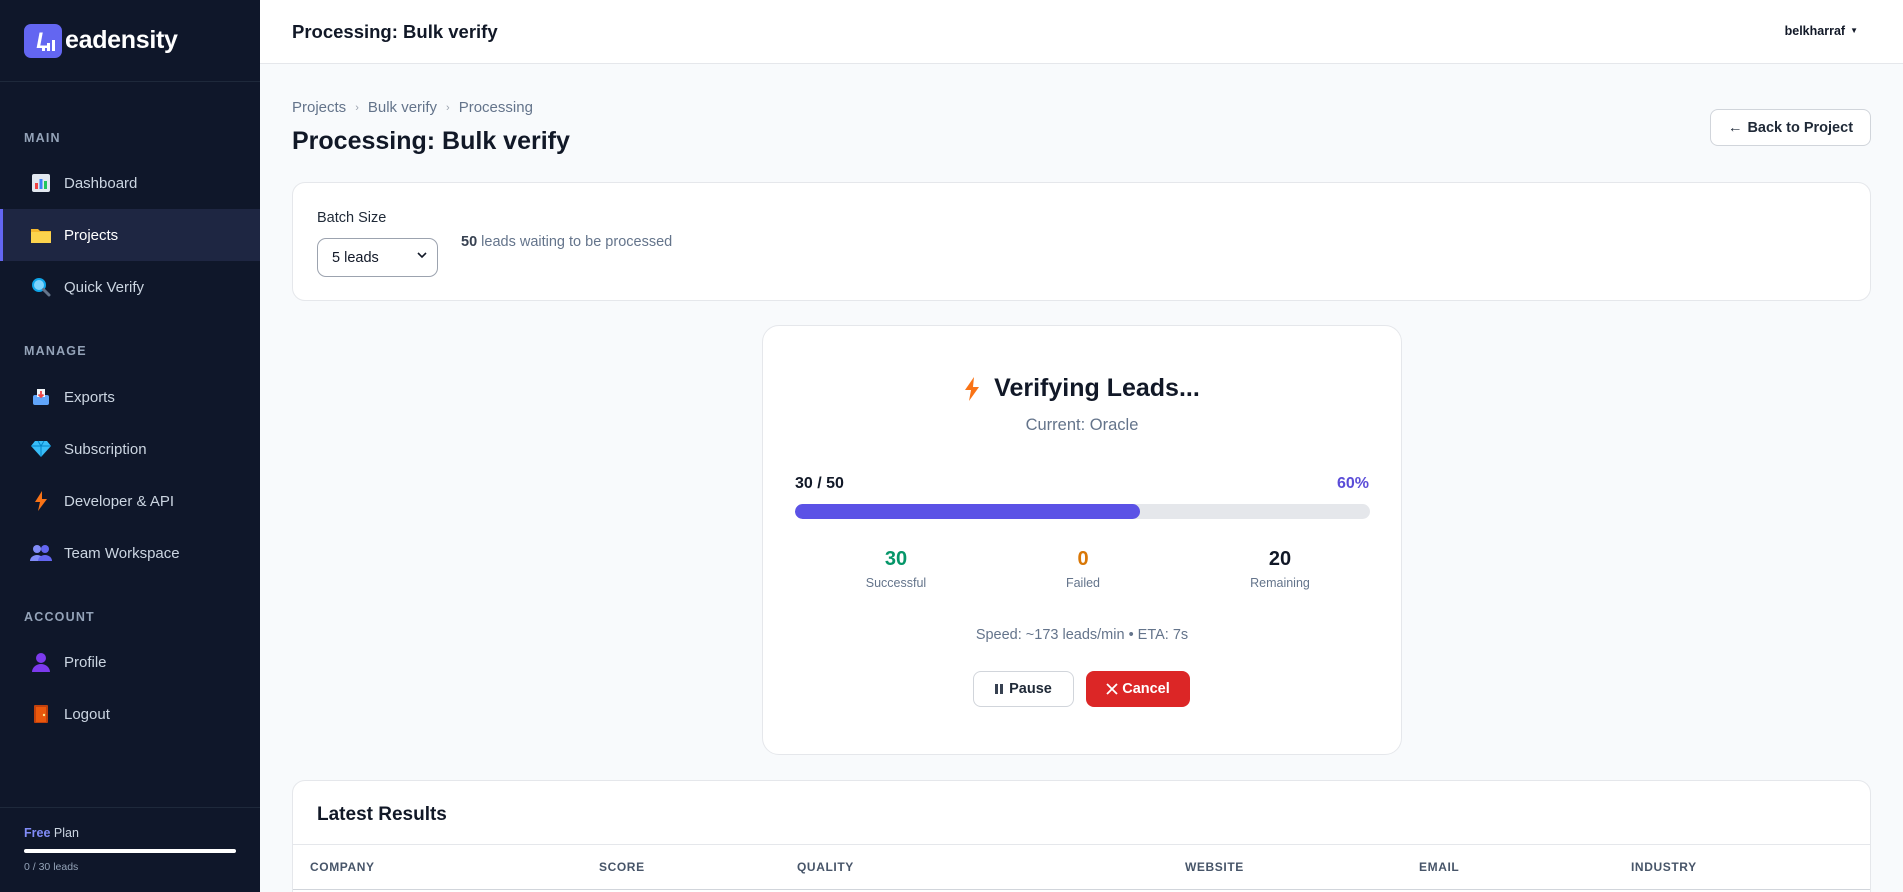 Image resolution: width=1903 pixels, height=892 pixels. What do you see at coordinates (130, 714) in the screenshot?
I see `sidebar-item-logout: Logout` at bounding box center [130, 714].